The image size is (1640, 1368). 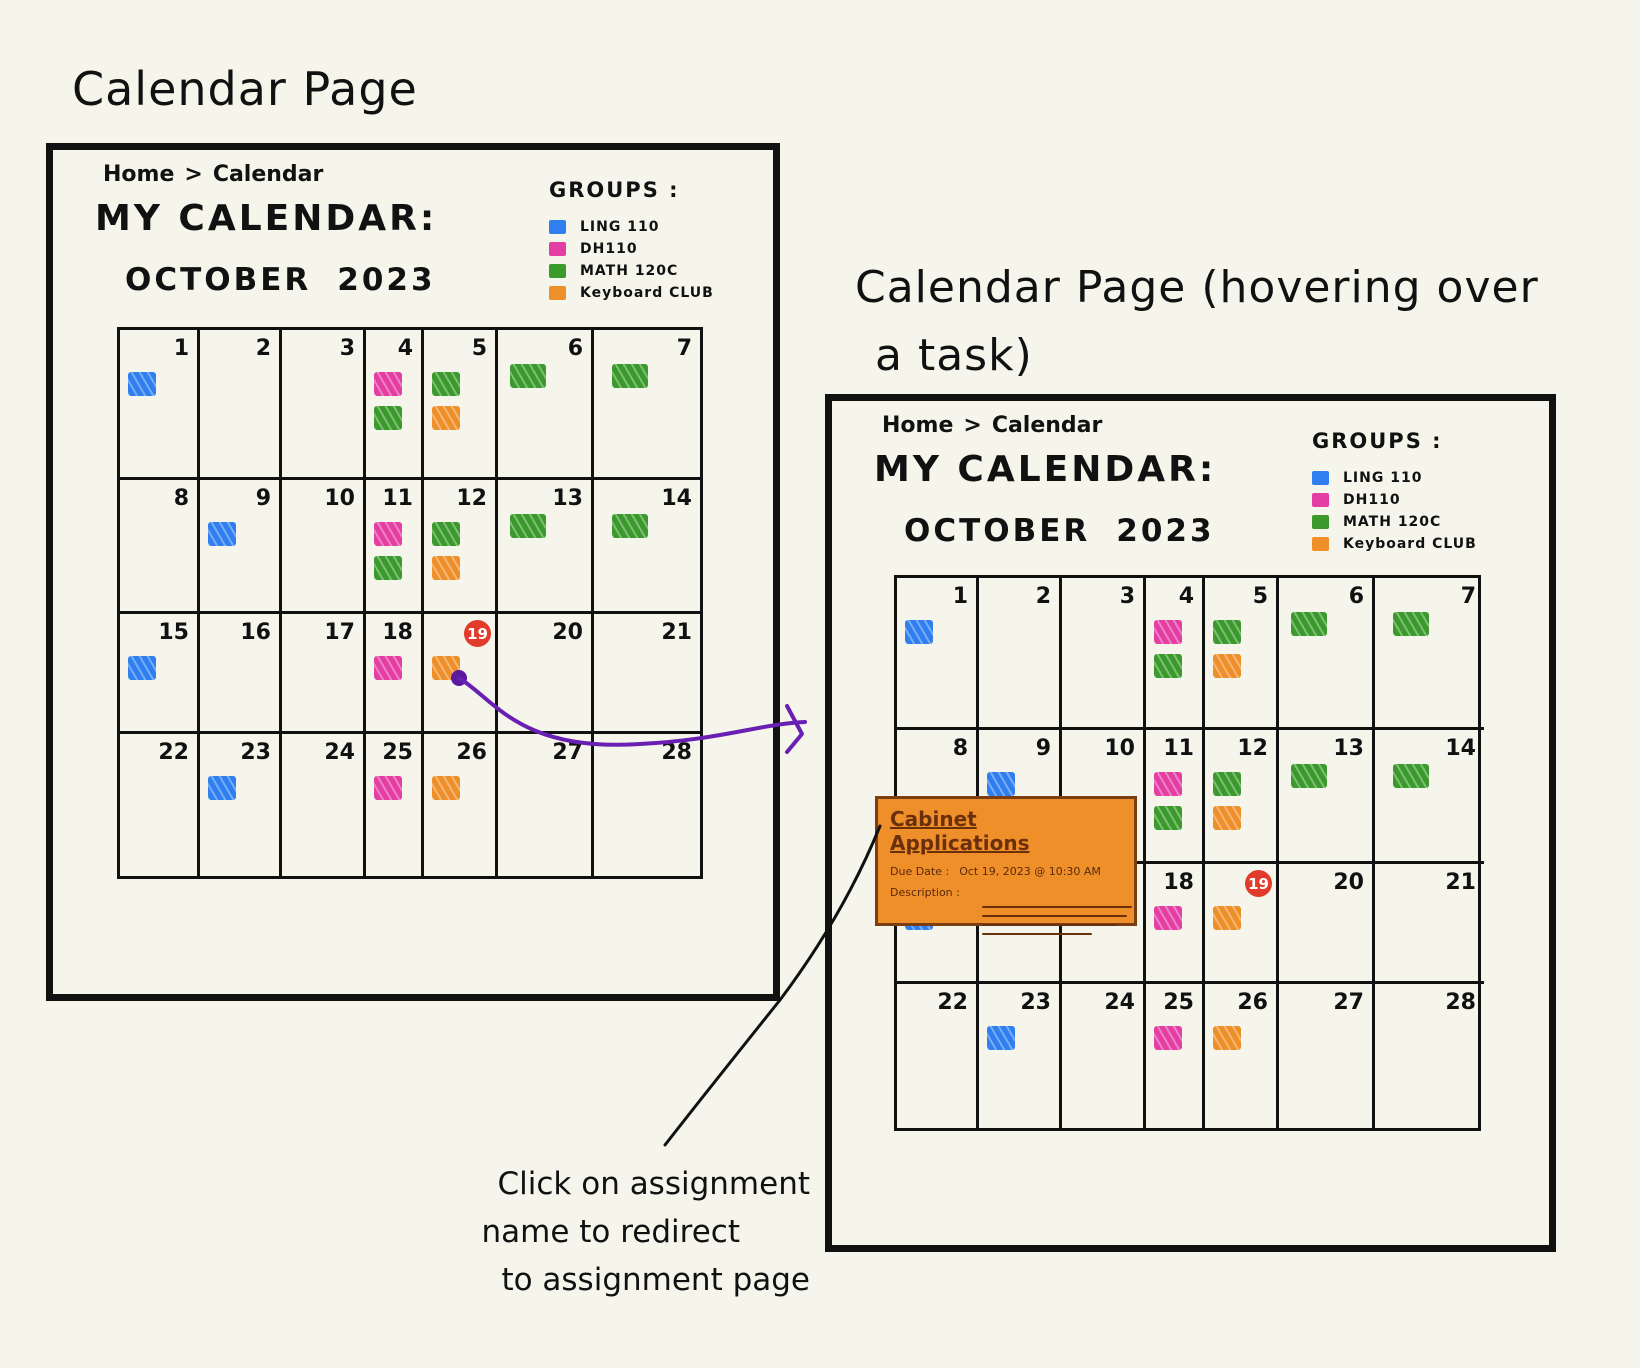 What do you see at coordinates (324, 674) in the screenshot?
I see `calendar-day-cell: 17` at bounding box center [324, 674].